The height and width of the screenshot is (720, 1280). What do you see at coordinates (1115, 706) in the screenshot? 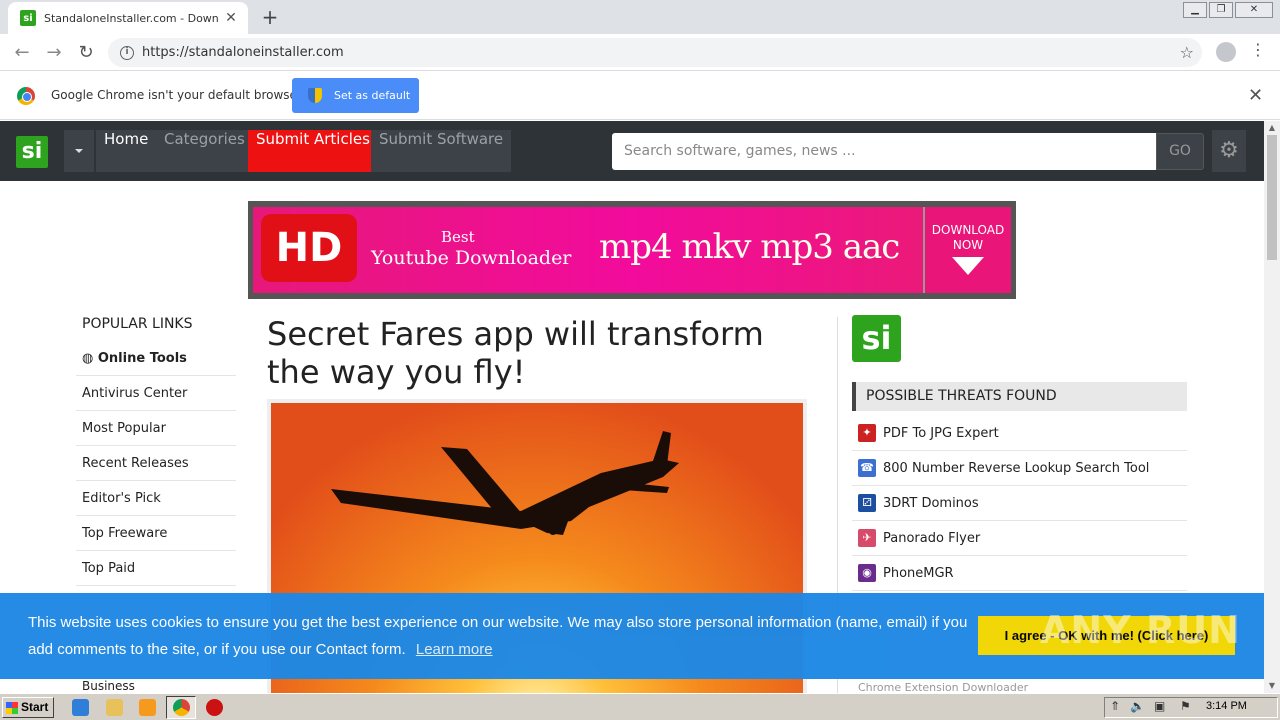
I see `tray-expand-icon: ⇑` at bounding box center [1115, 706].